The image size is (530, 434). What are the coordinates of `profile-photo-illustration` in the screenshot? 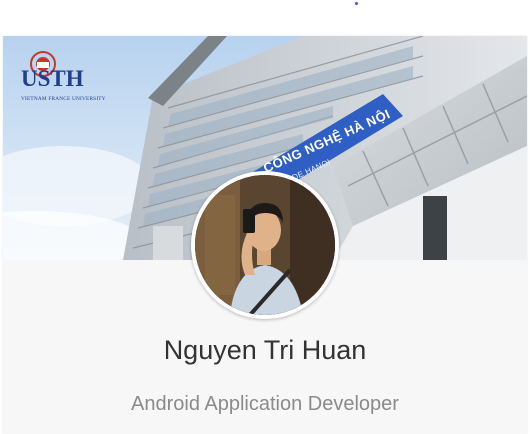 It's located at (265, 245).